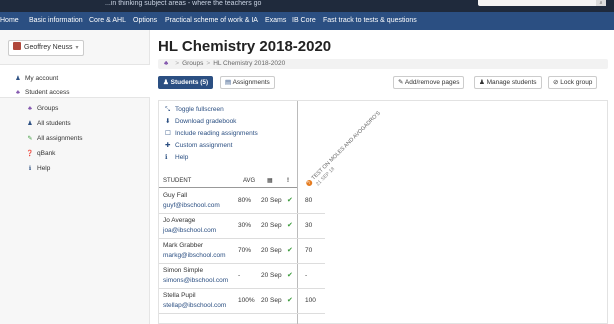  What do you see at coordinates (309, 183) in the screenshot?
I see `question-icon: ?` at bounding box center [309, 183].